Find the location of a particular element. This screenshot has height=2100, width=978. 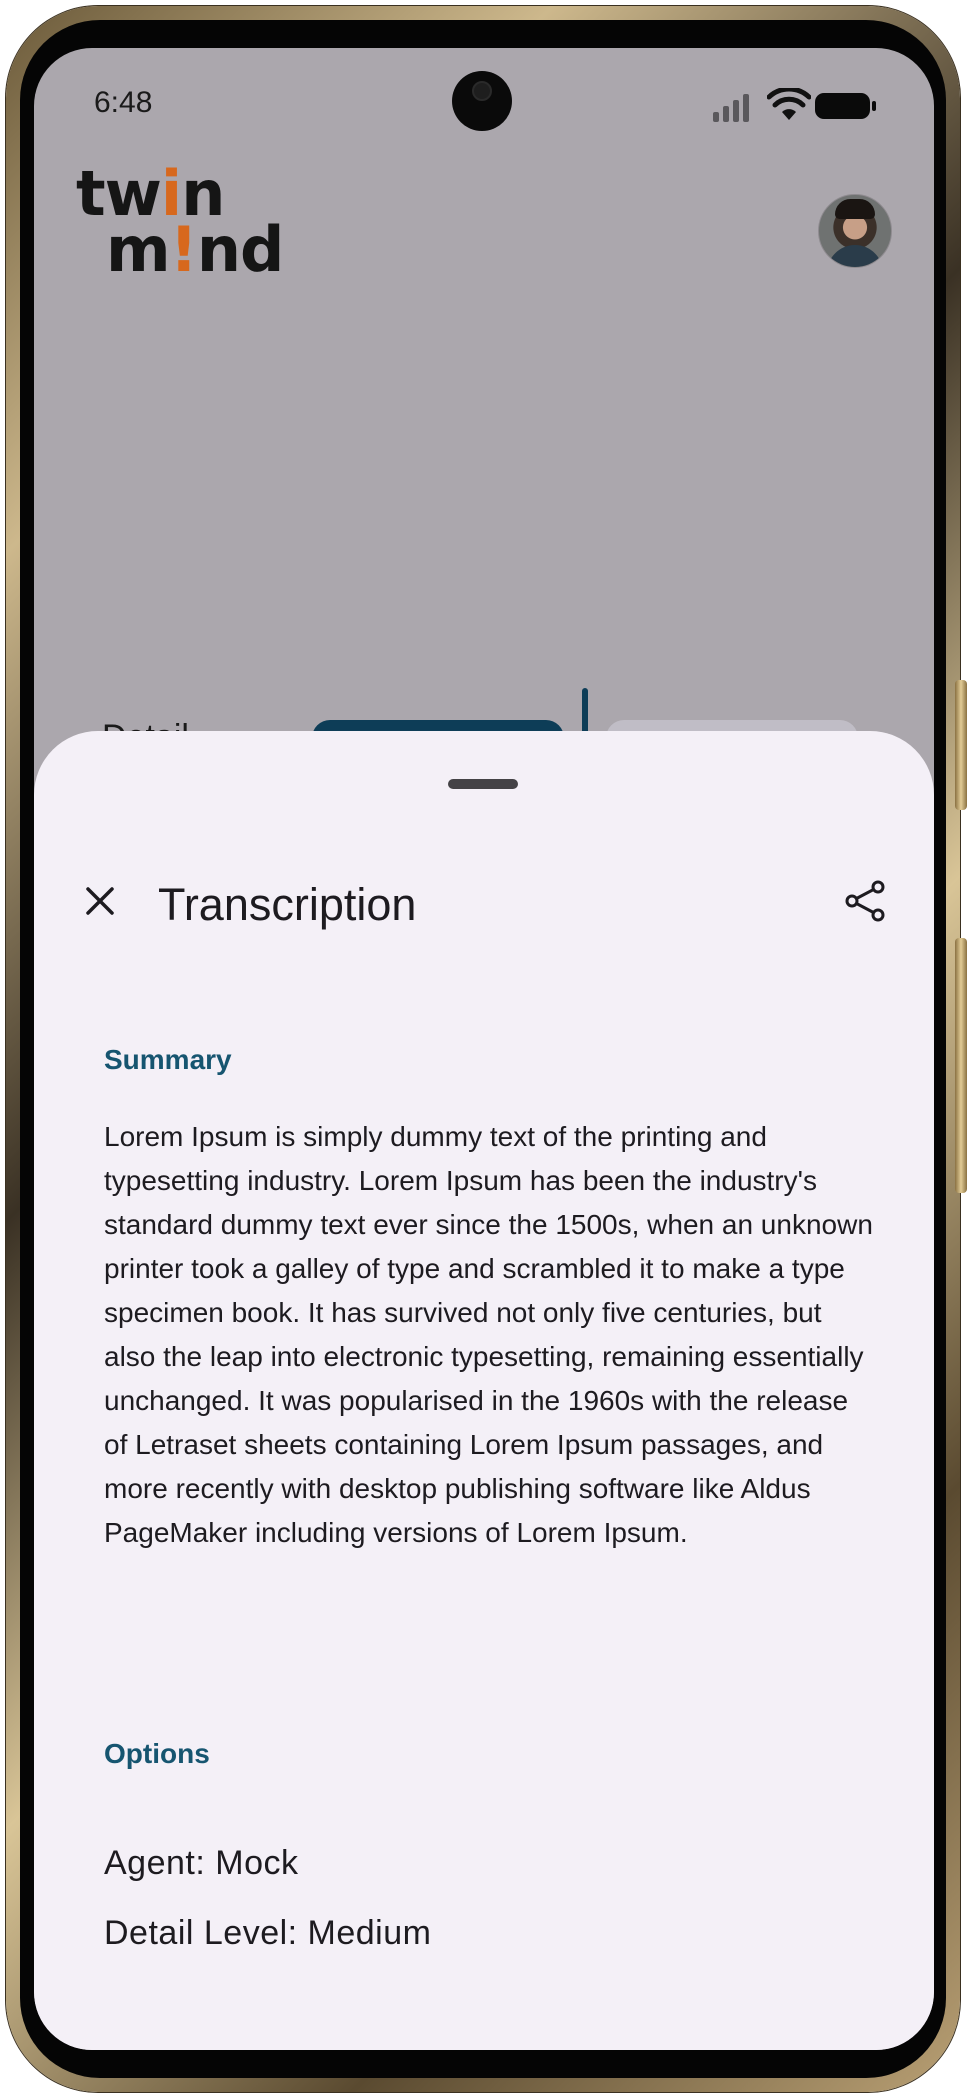

cellular-signal-icon is located at coordinates (731, 108).